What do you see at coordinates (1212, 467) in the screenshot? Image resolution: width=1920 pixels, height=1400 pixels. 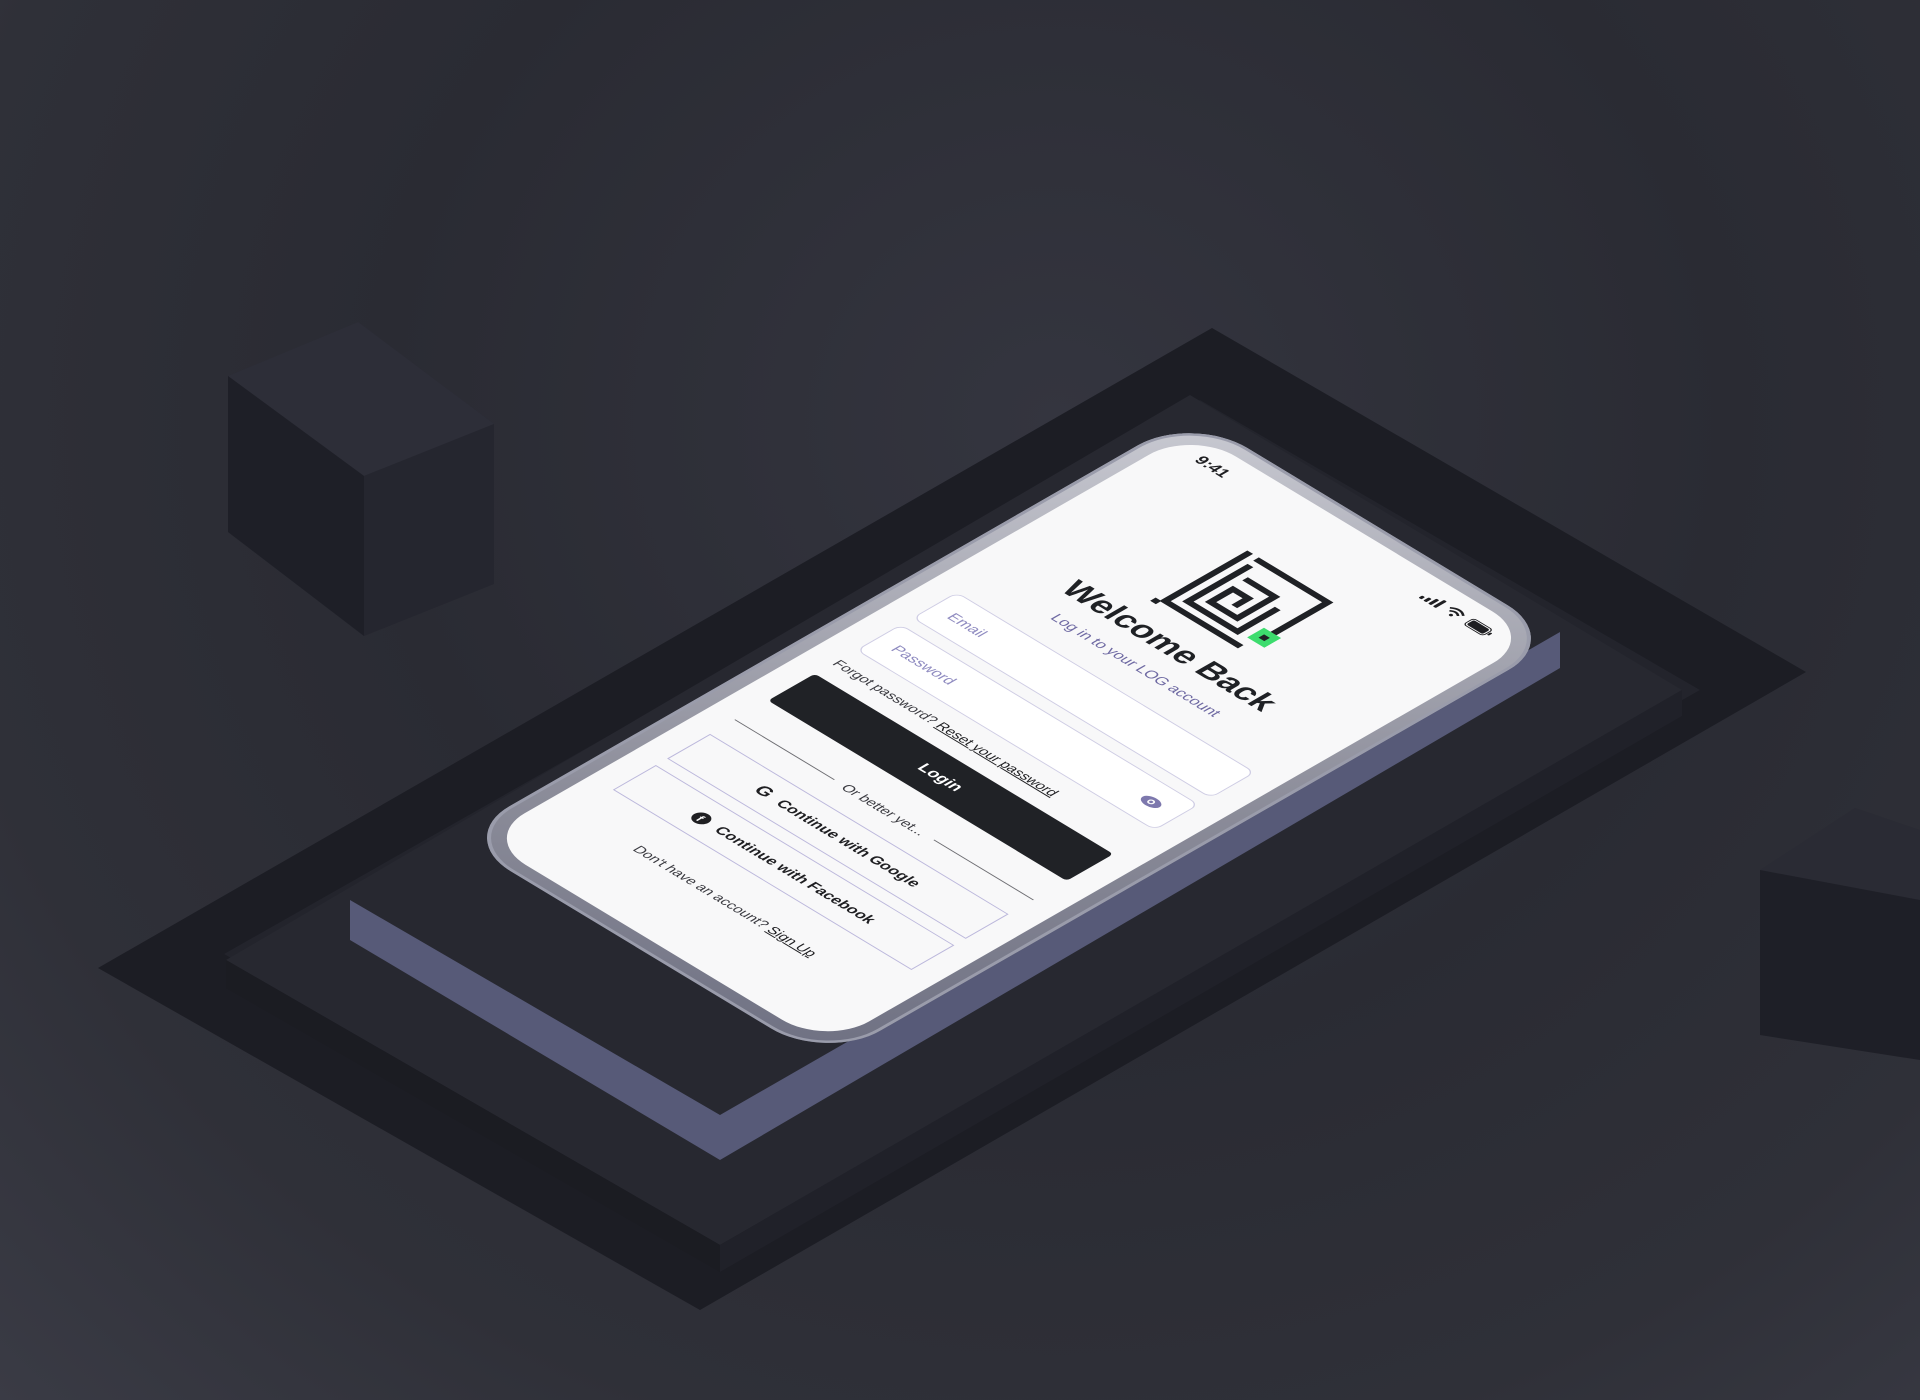 I see `status-time: 9:41` at bounding box center [1212, 467].